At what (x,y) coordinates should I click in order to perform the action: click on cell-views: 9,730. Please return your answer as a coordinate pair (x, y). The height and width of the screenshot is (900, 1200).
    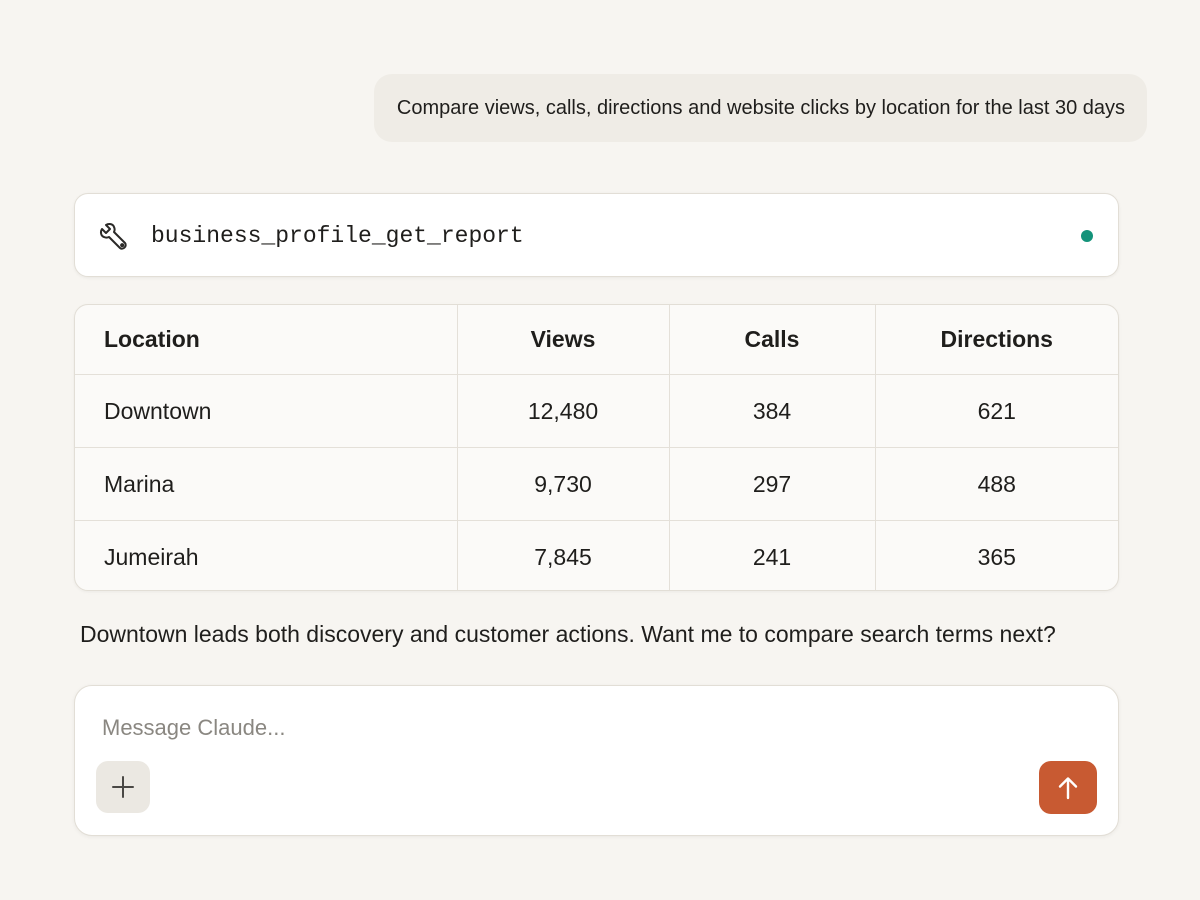
    Looking at the image, I should click on (563, 484).